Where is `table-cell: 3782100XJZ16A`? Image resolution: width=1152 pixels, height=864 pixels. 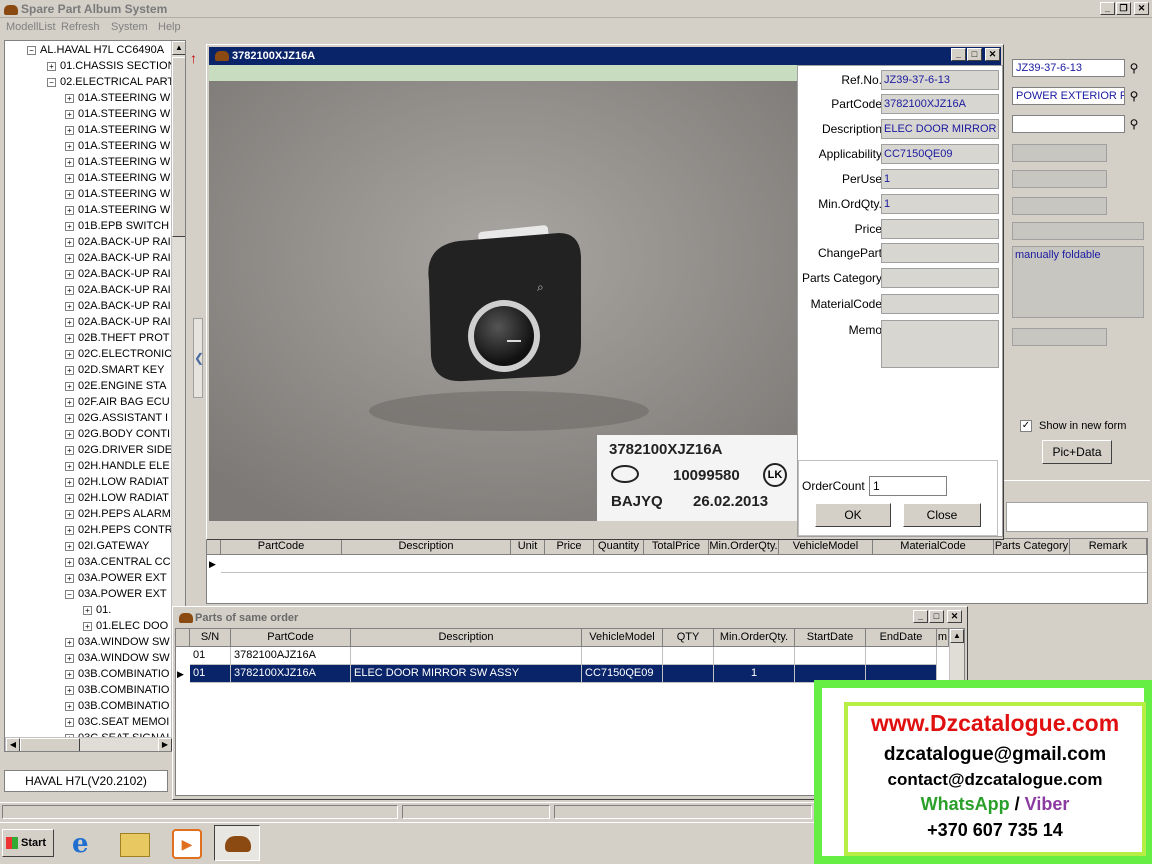
table-cell: 3782100XJZ16A is located at coordinates (291, 674).